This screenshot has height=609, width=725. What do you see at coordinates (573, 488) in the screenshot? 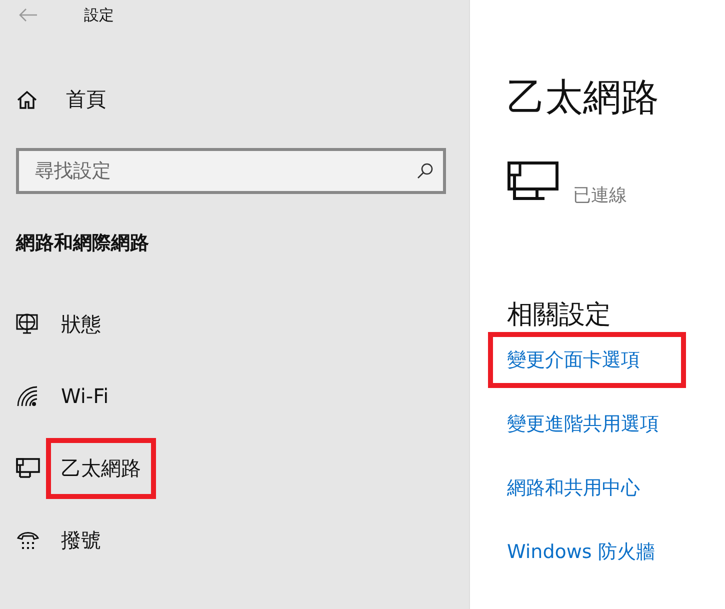
I see `settings-link: 網路和共用中心` at bounding box center [573, 488].